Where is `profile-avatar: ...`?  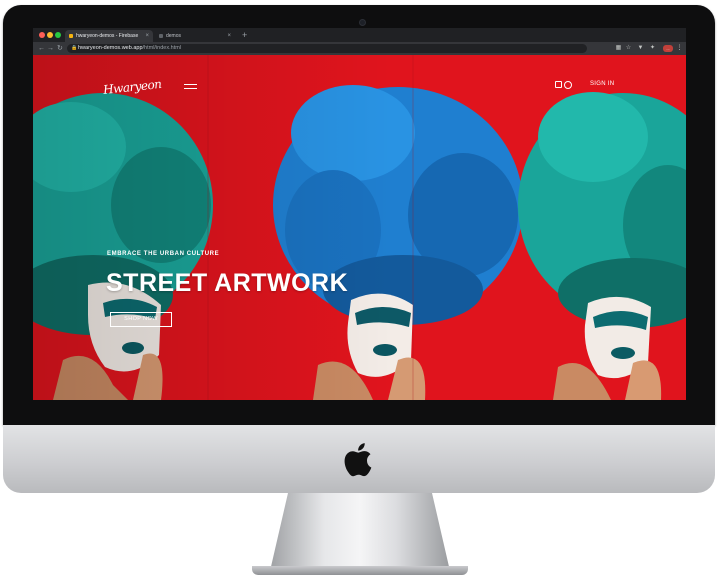 profile-avatar: ... is located at coordinates (668, 48).